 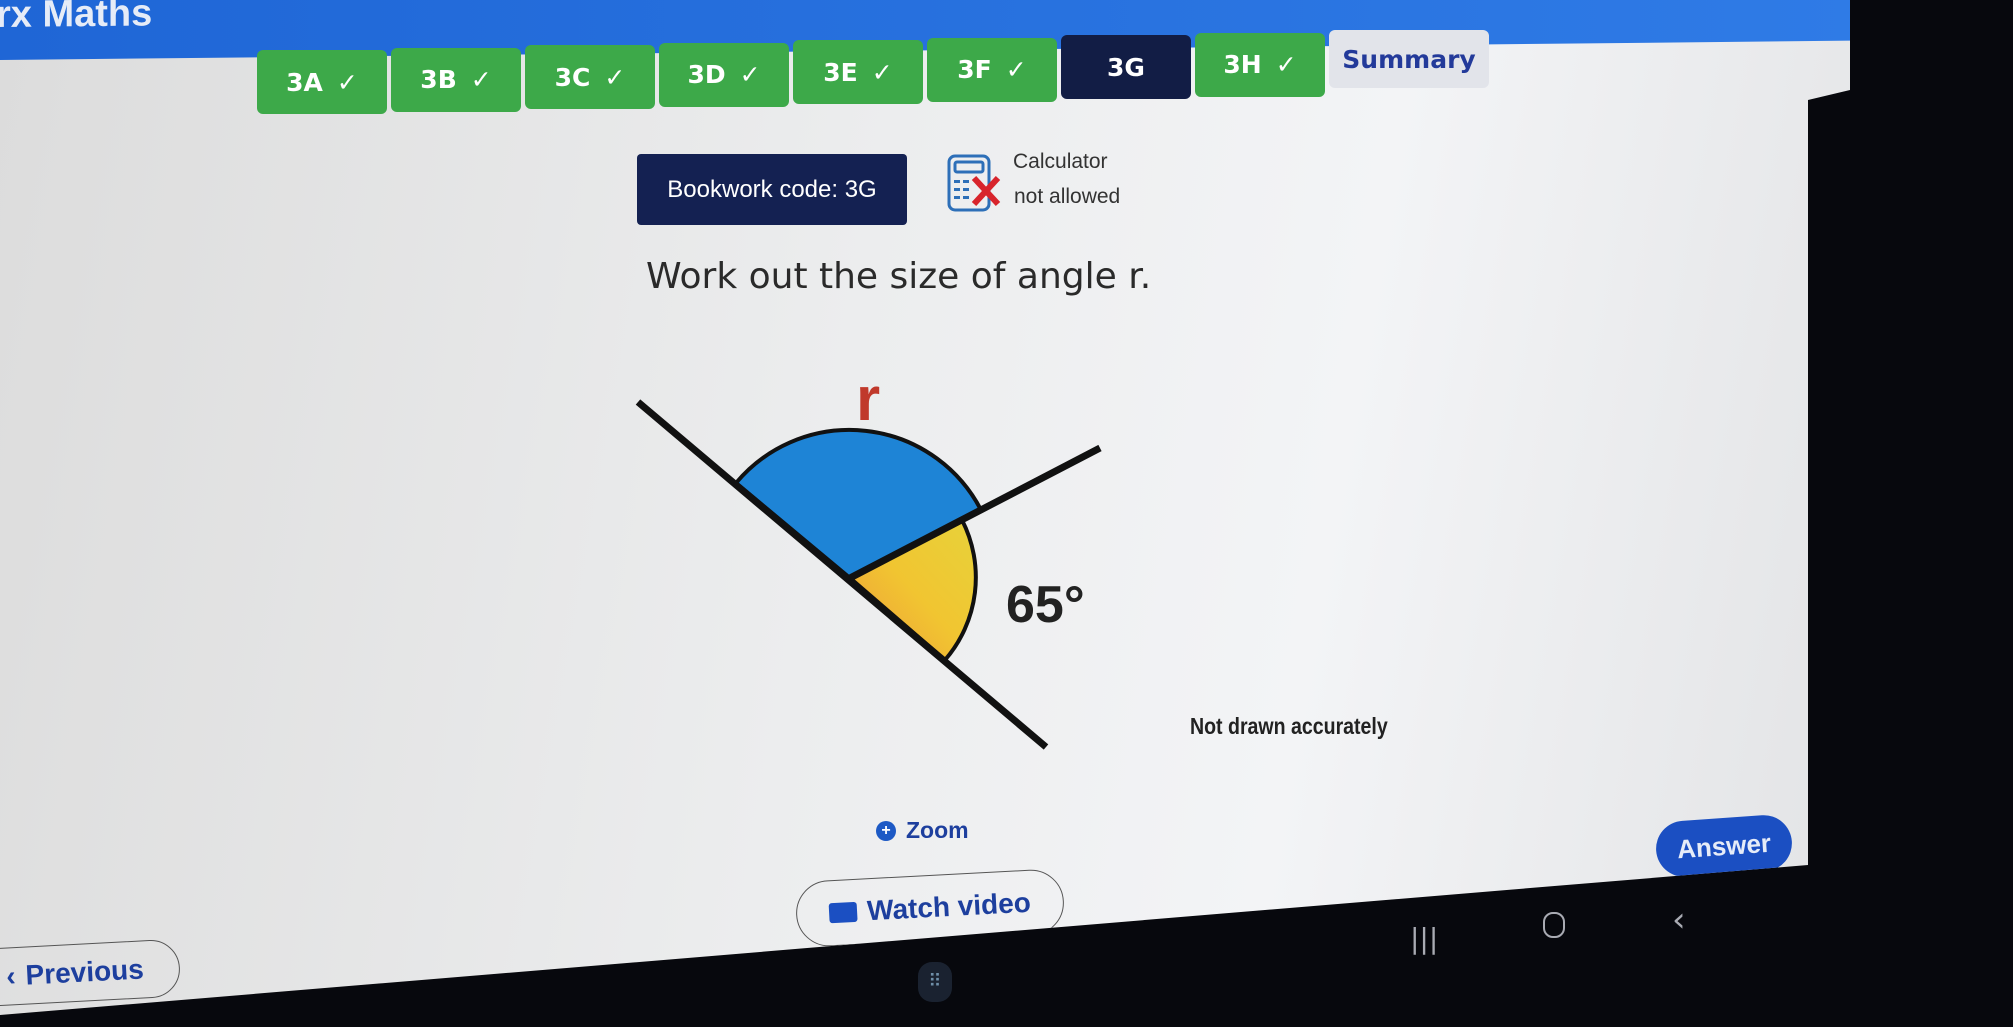 What do you see at coordinates (84, 972) in the screenshot?
I see `previous-label: Previous` at bounding box center [84, 972].